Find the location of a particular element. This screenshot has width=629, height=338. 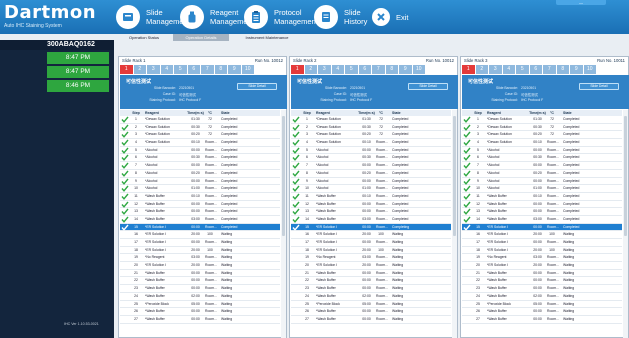

rack-3-time: 8:46 PM is located at coordinates (78, 86).